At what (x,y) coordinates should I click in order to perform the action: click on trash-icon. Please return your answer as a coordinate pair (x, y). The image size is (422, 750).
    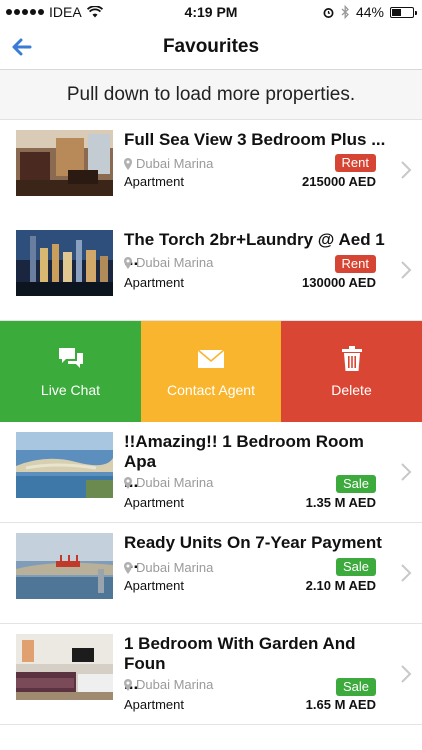
    Looking at the image, I should click on (351, 358).